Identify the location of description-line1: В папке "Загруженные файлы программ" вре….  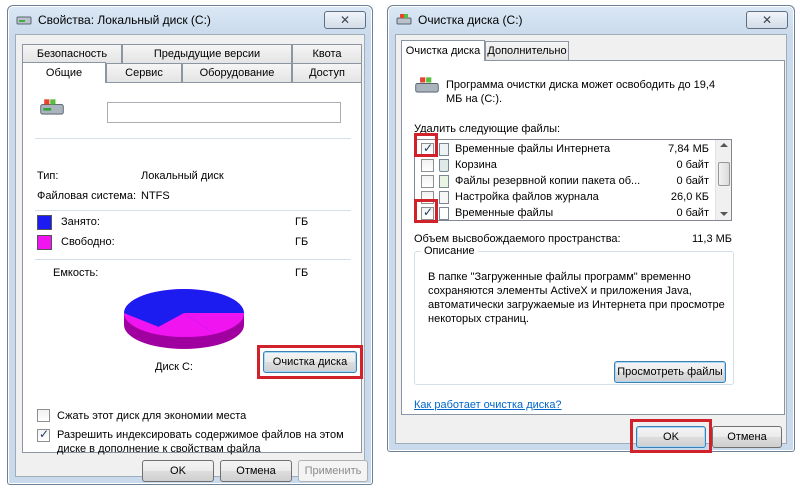
(559, 277).